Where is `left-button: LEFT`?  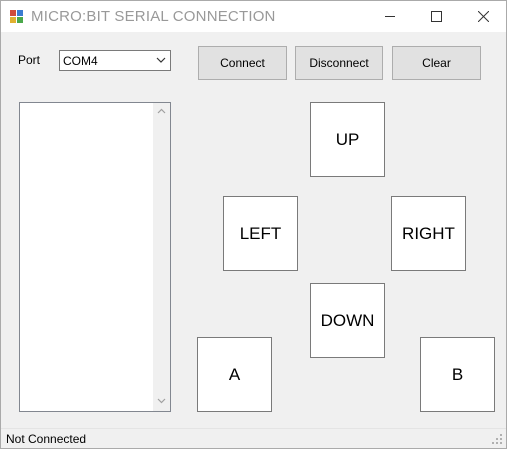
left-button: LEFT is located at coordinates (260, 233).